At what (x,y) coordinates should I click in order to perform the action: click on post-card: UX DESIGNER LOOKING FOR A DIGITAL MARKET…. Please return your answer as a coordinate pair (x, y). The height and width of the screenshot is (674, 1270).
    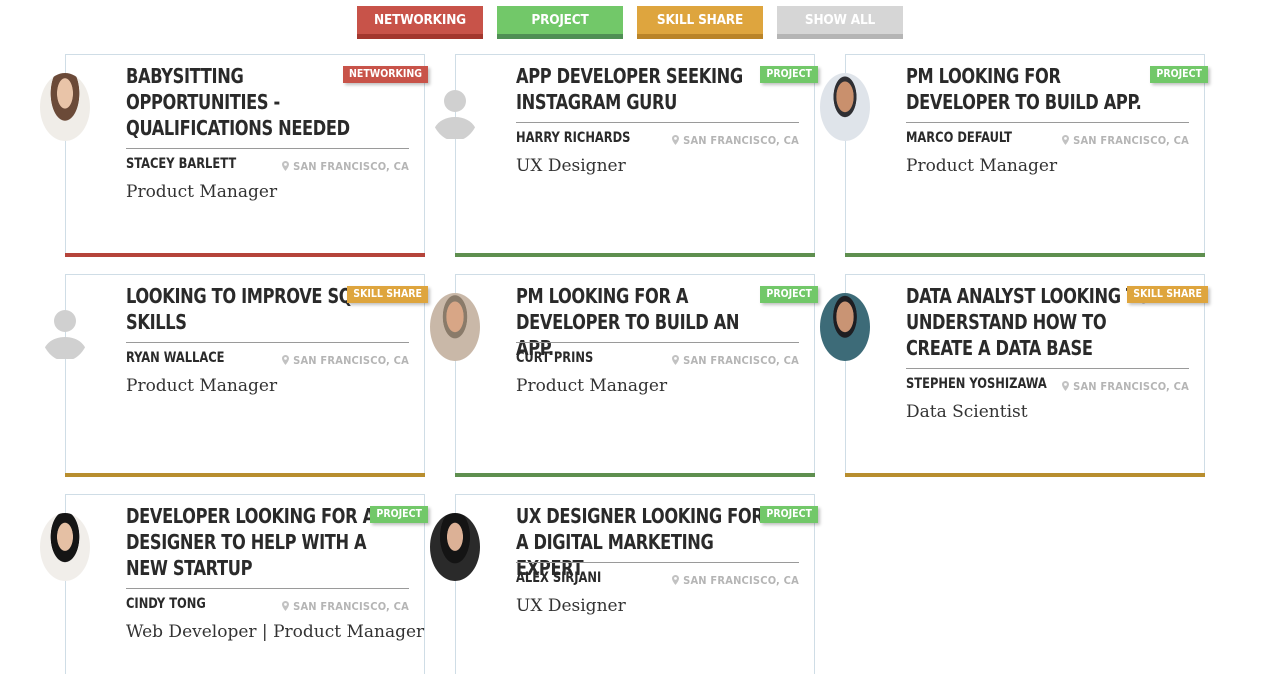
    Looking at the image, I should click on (624, 584).